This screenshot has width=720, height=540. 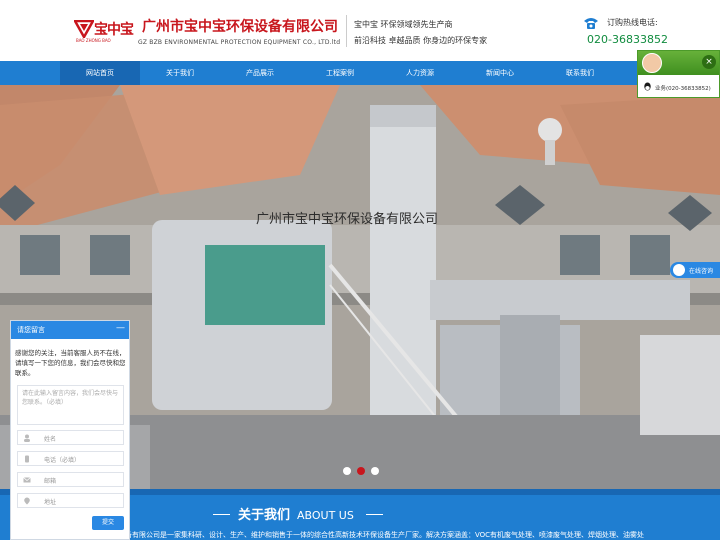 I want to click on hotline-label: 订购热线电话:, so click(x=632, y=22).